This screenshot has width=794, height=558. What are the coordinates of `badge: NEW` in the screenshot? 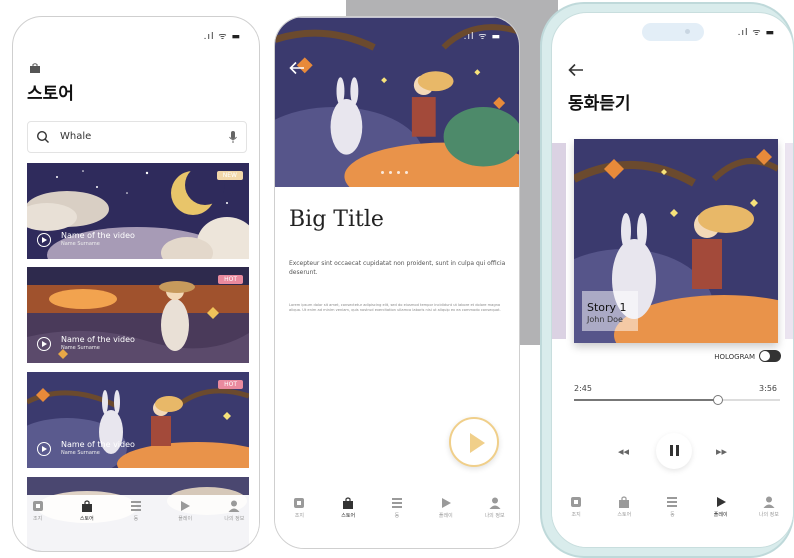 It's located at (229, 175).